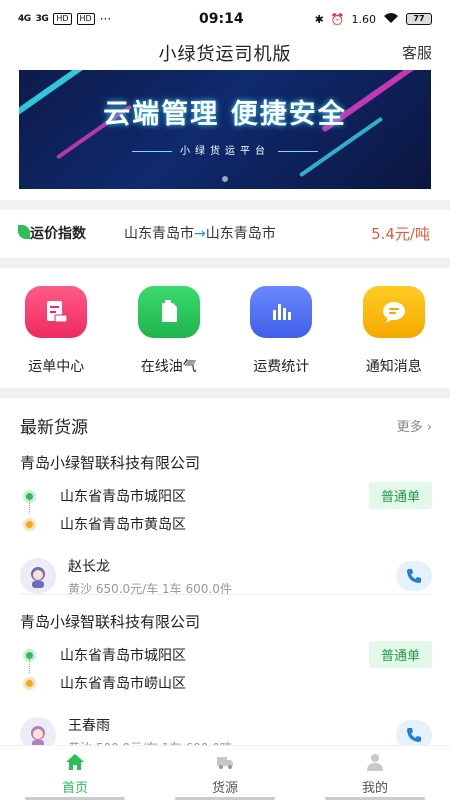  I want to click on truck-icon, so click(225, 763).